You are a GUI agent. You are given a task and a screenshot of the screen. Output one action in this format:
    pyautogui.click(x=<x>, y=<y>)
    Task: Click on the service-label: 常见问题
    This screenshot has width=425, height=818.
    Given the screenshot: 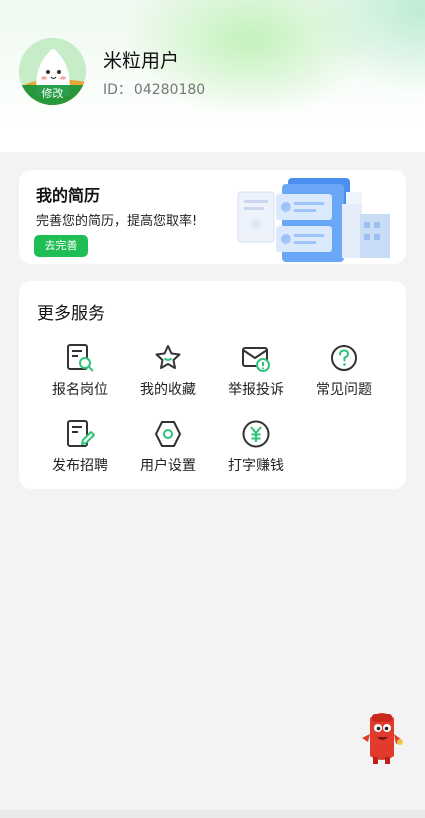 What is the action you would take?
    pyautogui.click(x=344, y=390)
    